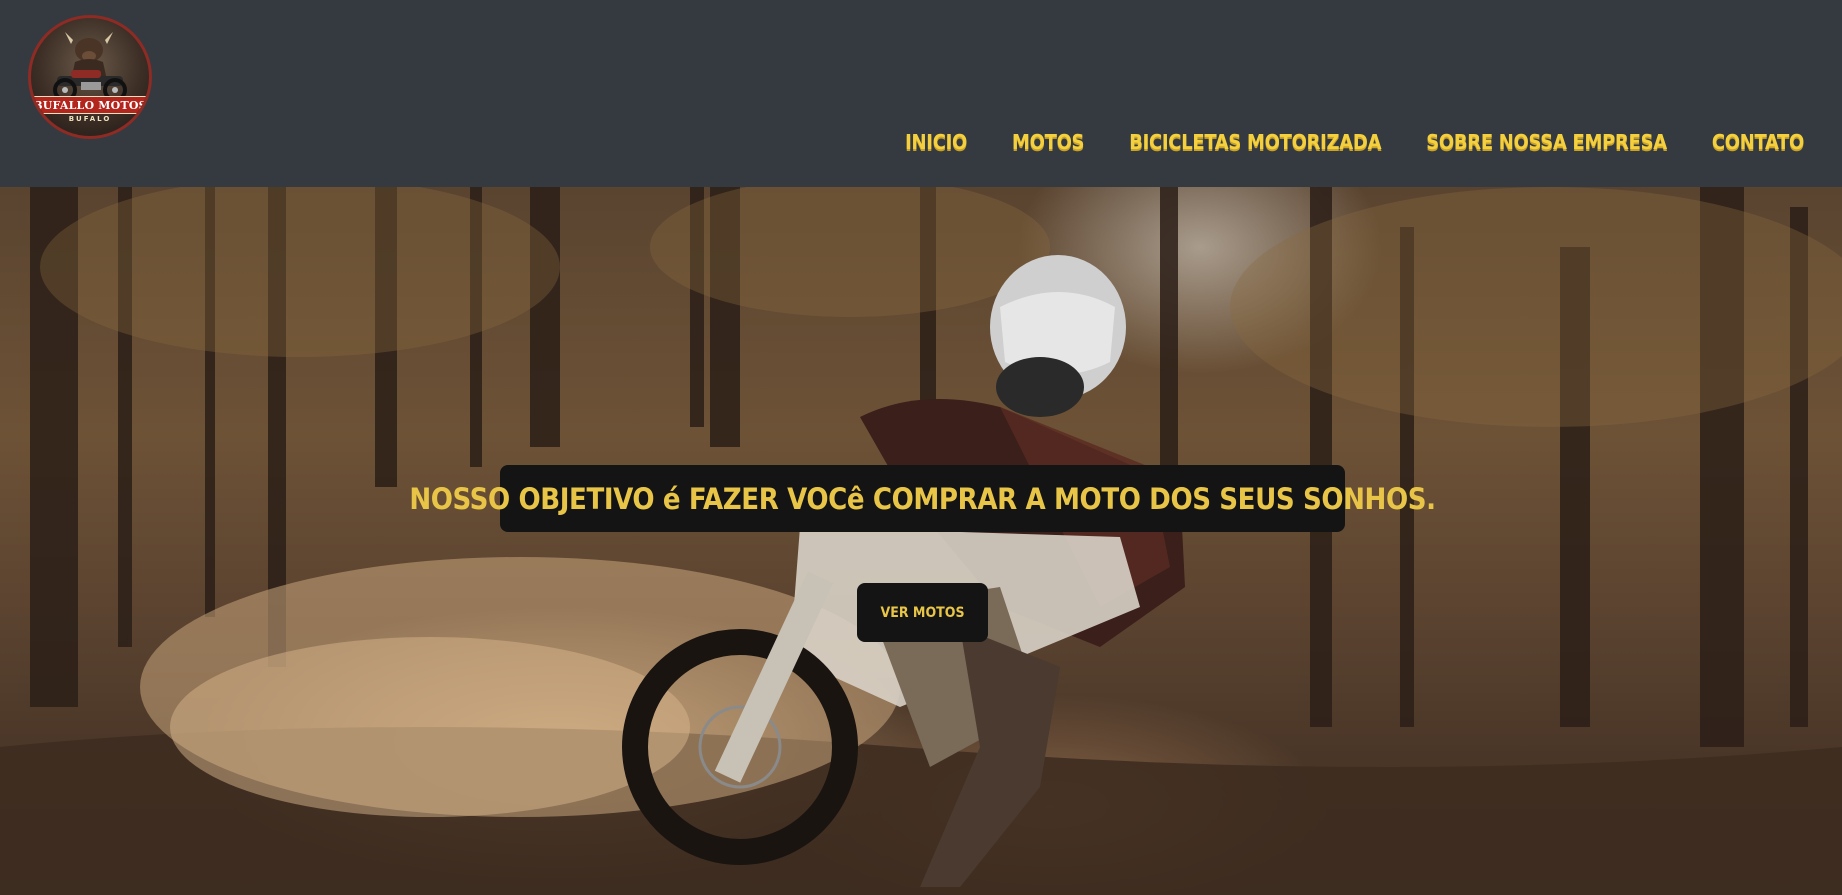 Image resolution: width=1842 pixels, height=895 pixels. Describe the element at coordinates (90, 77) in the screenshot. I see `brand-logo: BUFALLO MOTOS BUFALO` at that location.